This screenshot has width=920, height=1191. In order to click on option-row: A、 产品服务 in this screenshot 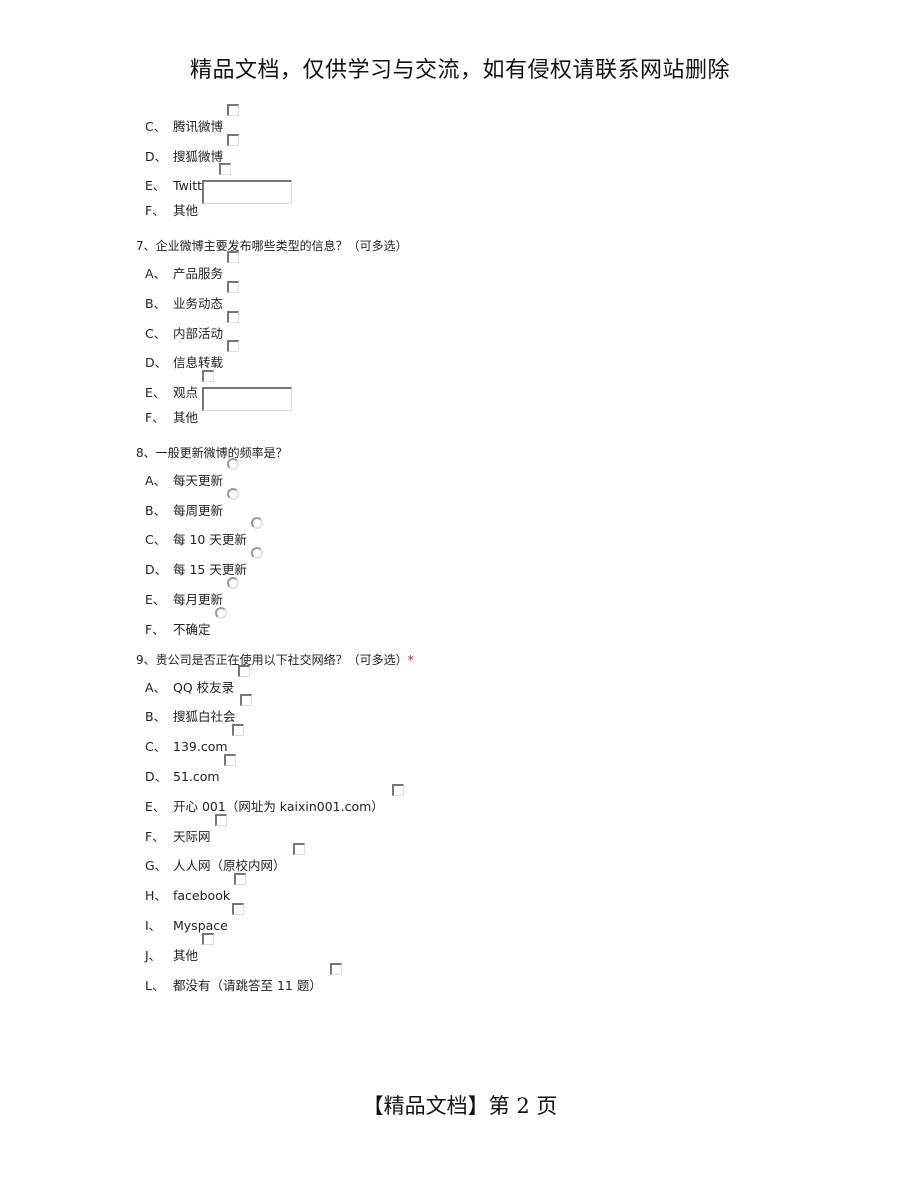, I will do `click(486, 268)`.